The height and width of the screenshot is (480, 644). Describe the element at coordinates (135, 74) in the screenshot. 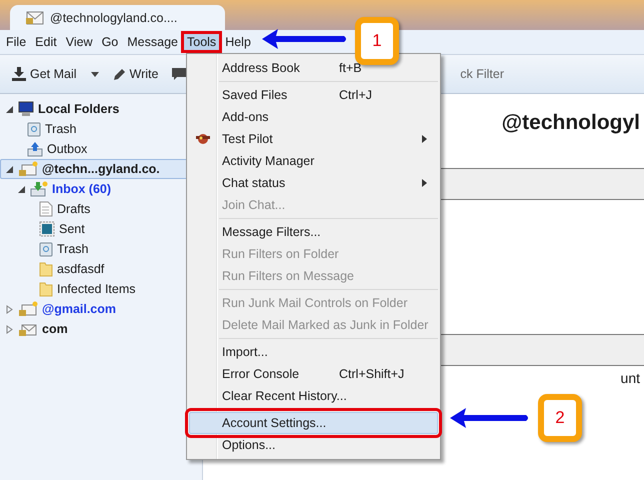

I see `write-button: Write` at that location.